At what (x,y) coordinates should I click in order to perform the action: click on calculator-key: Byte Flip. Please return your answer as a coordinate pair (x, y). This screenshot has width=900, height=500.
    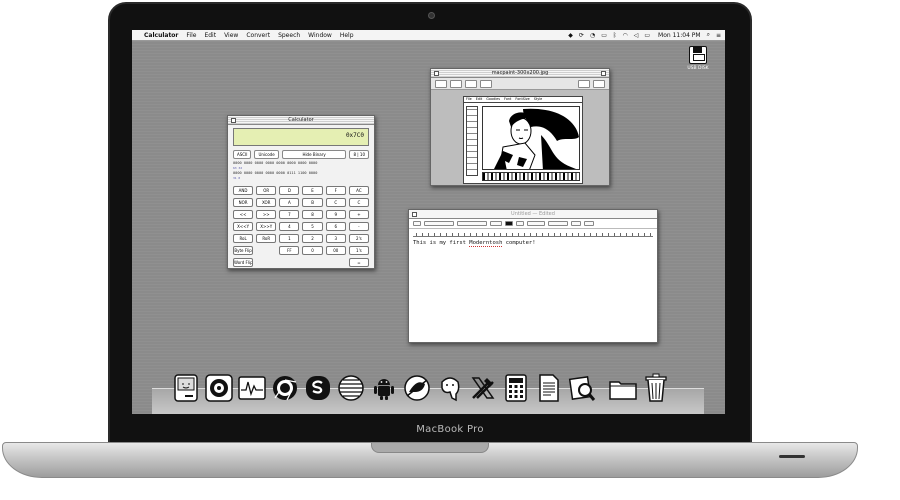
    Looking at the image, I should click on (243, 250).